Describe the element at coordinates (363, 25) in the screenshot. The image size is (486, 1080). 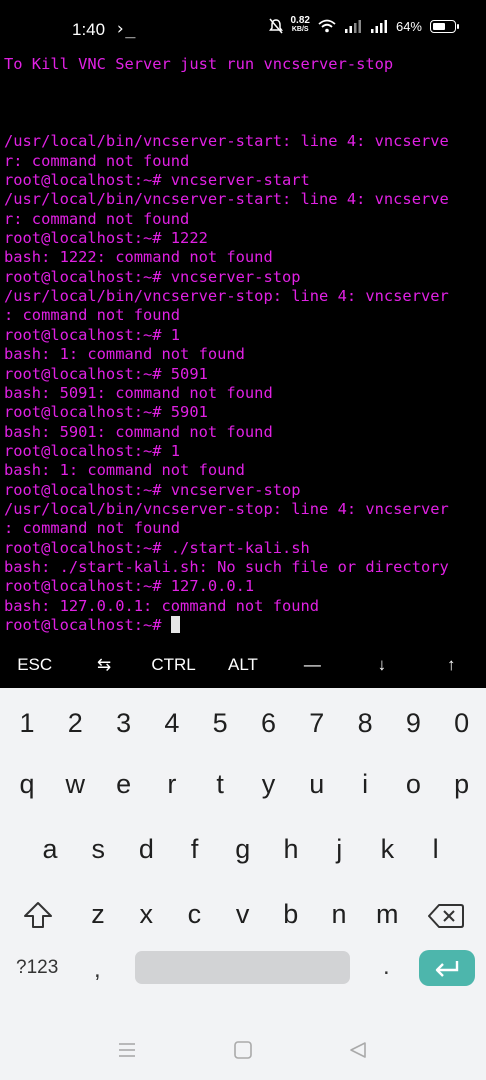
I see `status-icons: 0.82 KB/S 64%` at that location.